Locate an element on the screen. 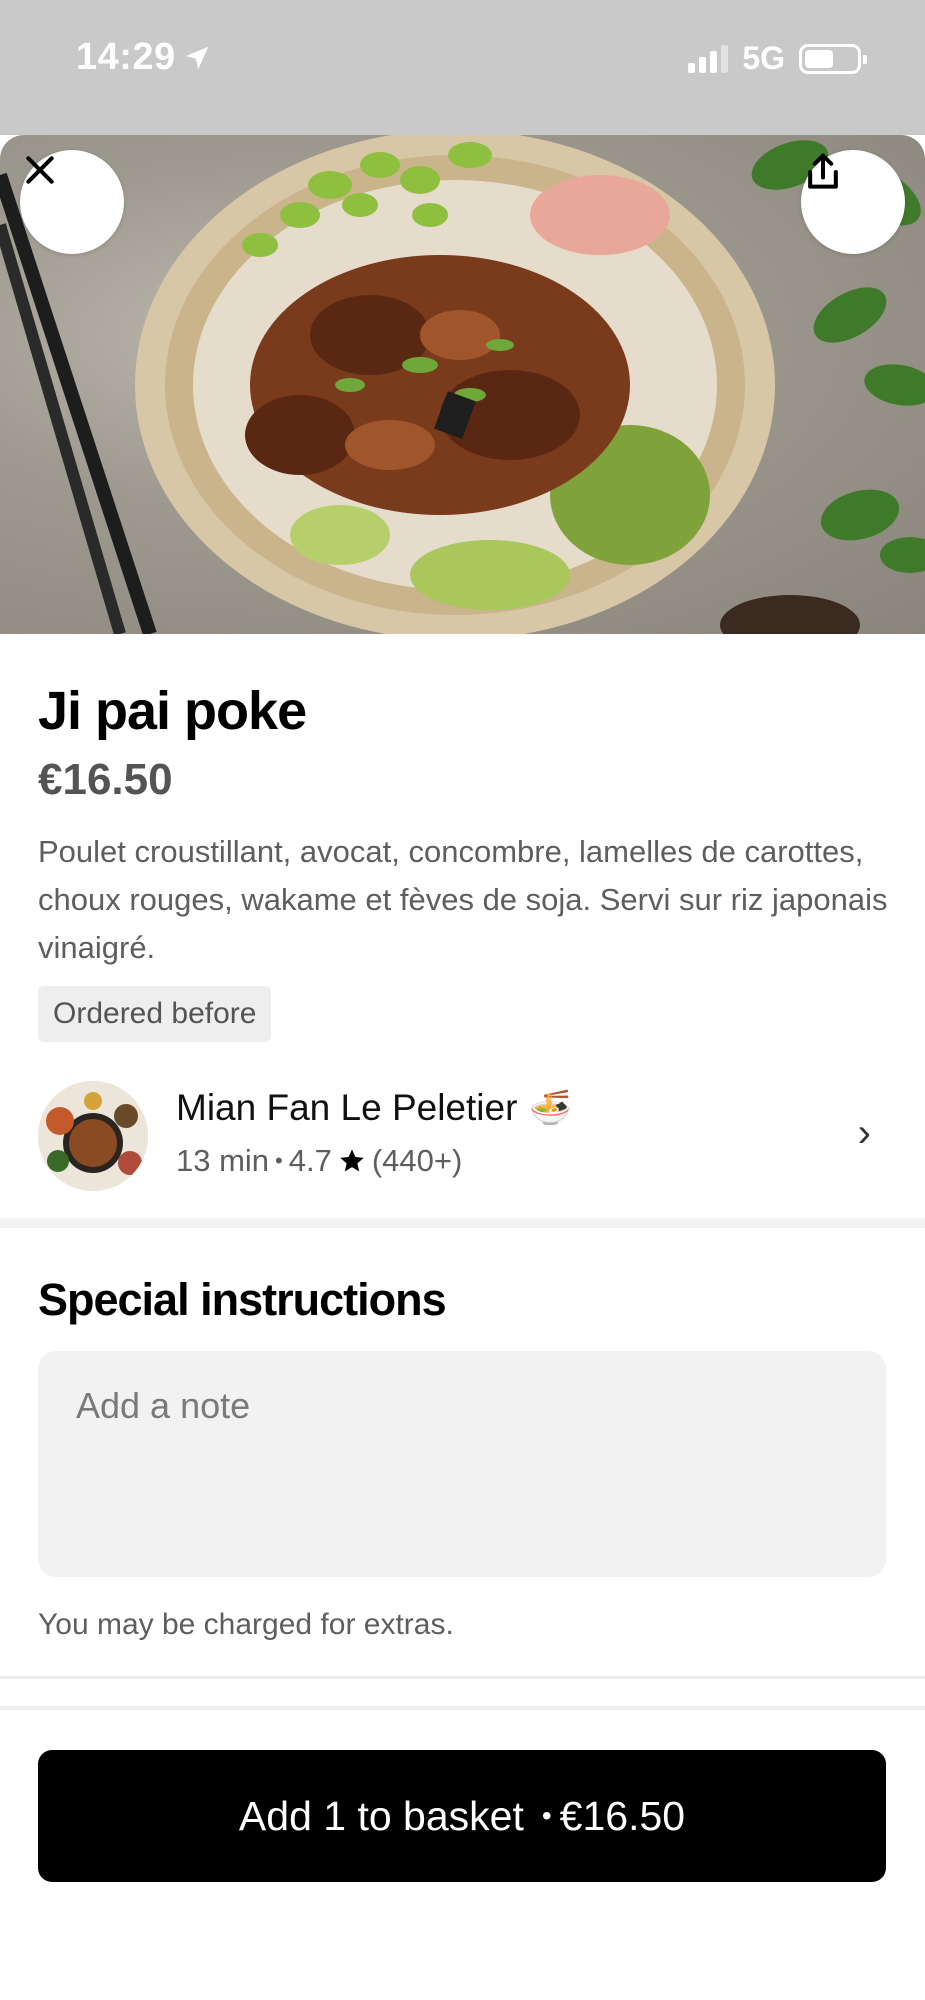  store-rating: 4.7 is located at coordinates (310, 1160).